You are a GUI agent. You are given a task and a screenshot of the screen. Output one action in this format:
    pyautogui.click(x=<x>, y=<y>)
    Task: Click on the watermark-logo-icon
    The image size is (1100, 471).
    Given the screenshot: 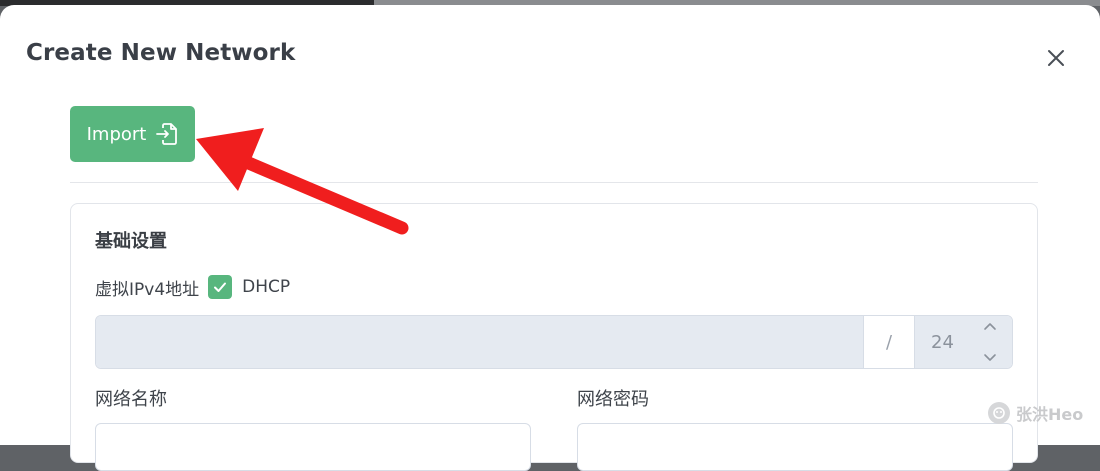 What is the action you would take?
    pyautogui.click(x=999, y=413)
    